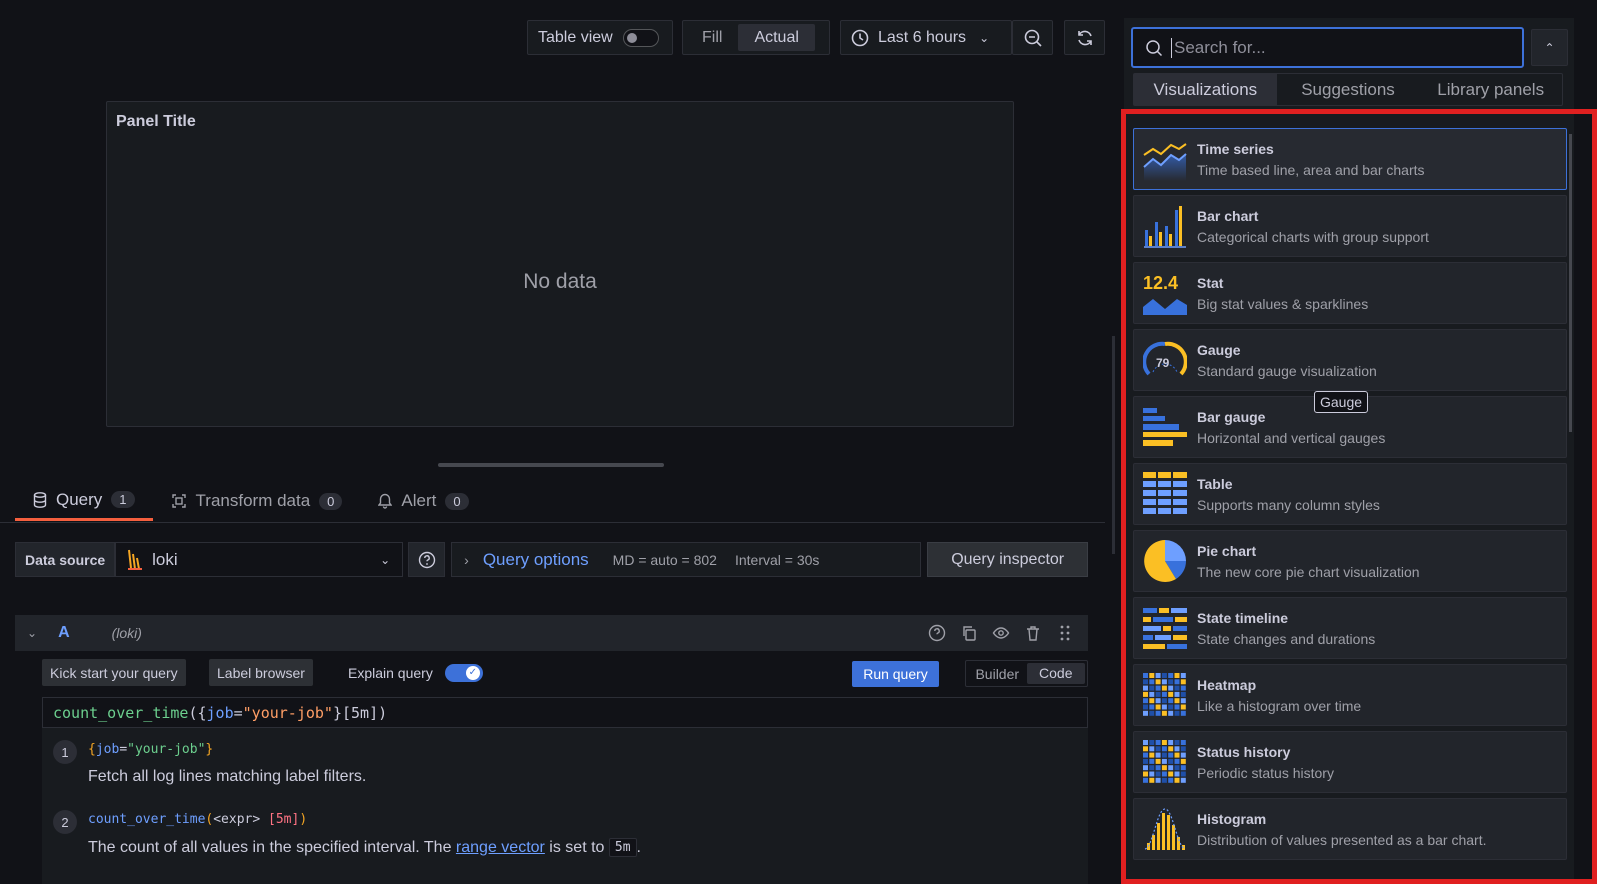 Image resolution: width=1597 pixels, height=884 pixels. I want to click on refresh-button, so click(1084, 37).